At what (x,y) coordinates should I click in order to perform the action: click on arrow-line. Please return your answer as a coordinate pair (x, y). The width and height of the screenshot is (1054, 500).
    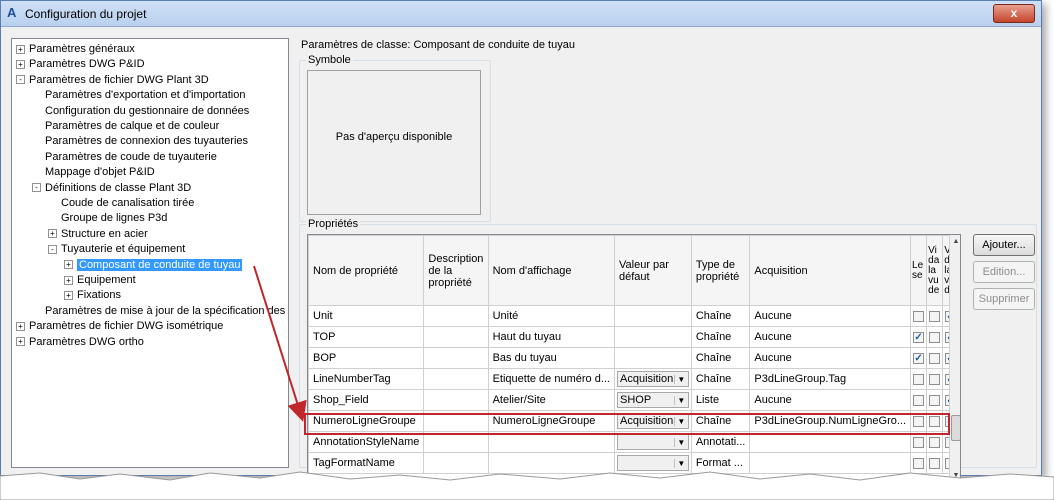
    Looking at the image, I should click on (280, 343).